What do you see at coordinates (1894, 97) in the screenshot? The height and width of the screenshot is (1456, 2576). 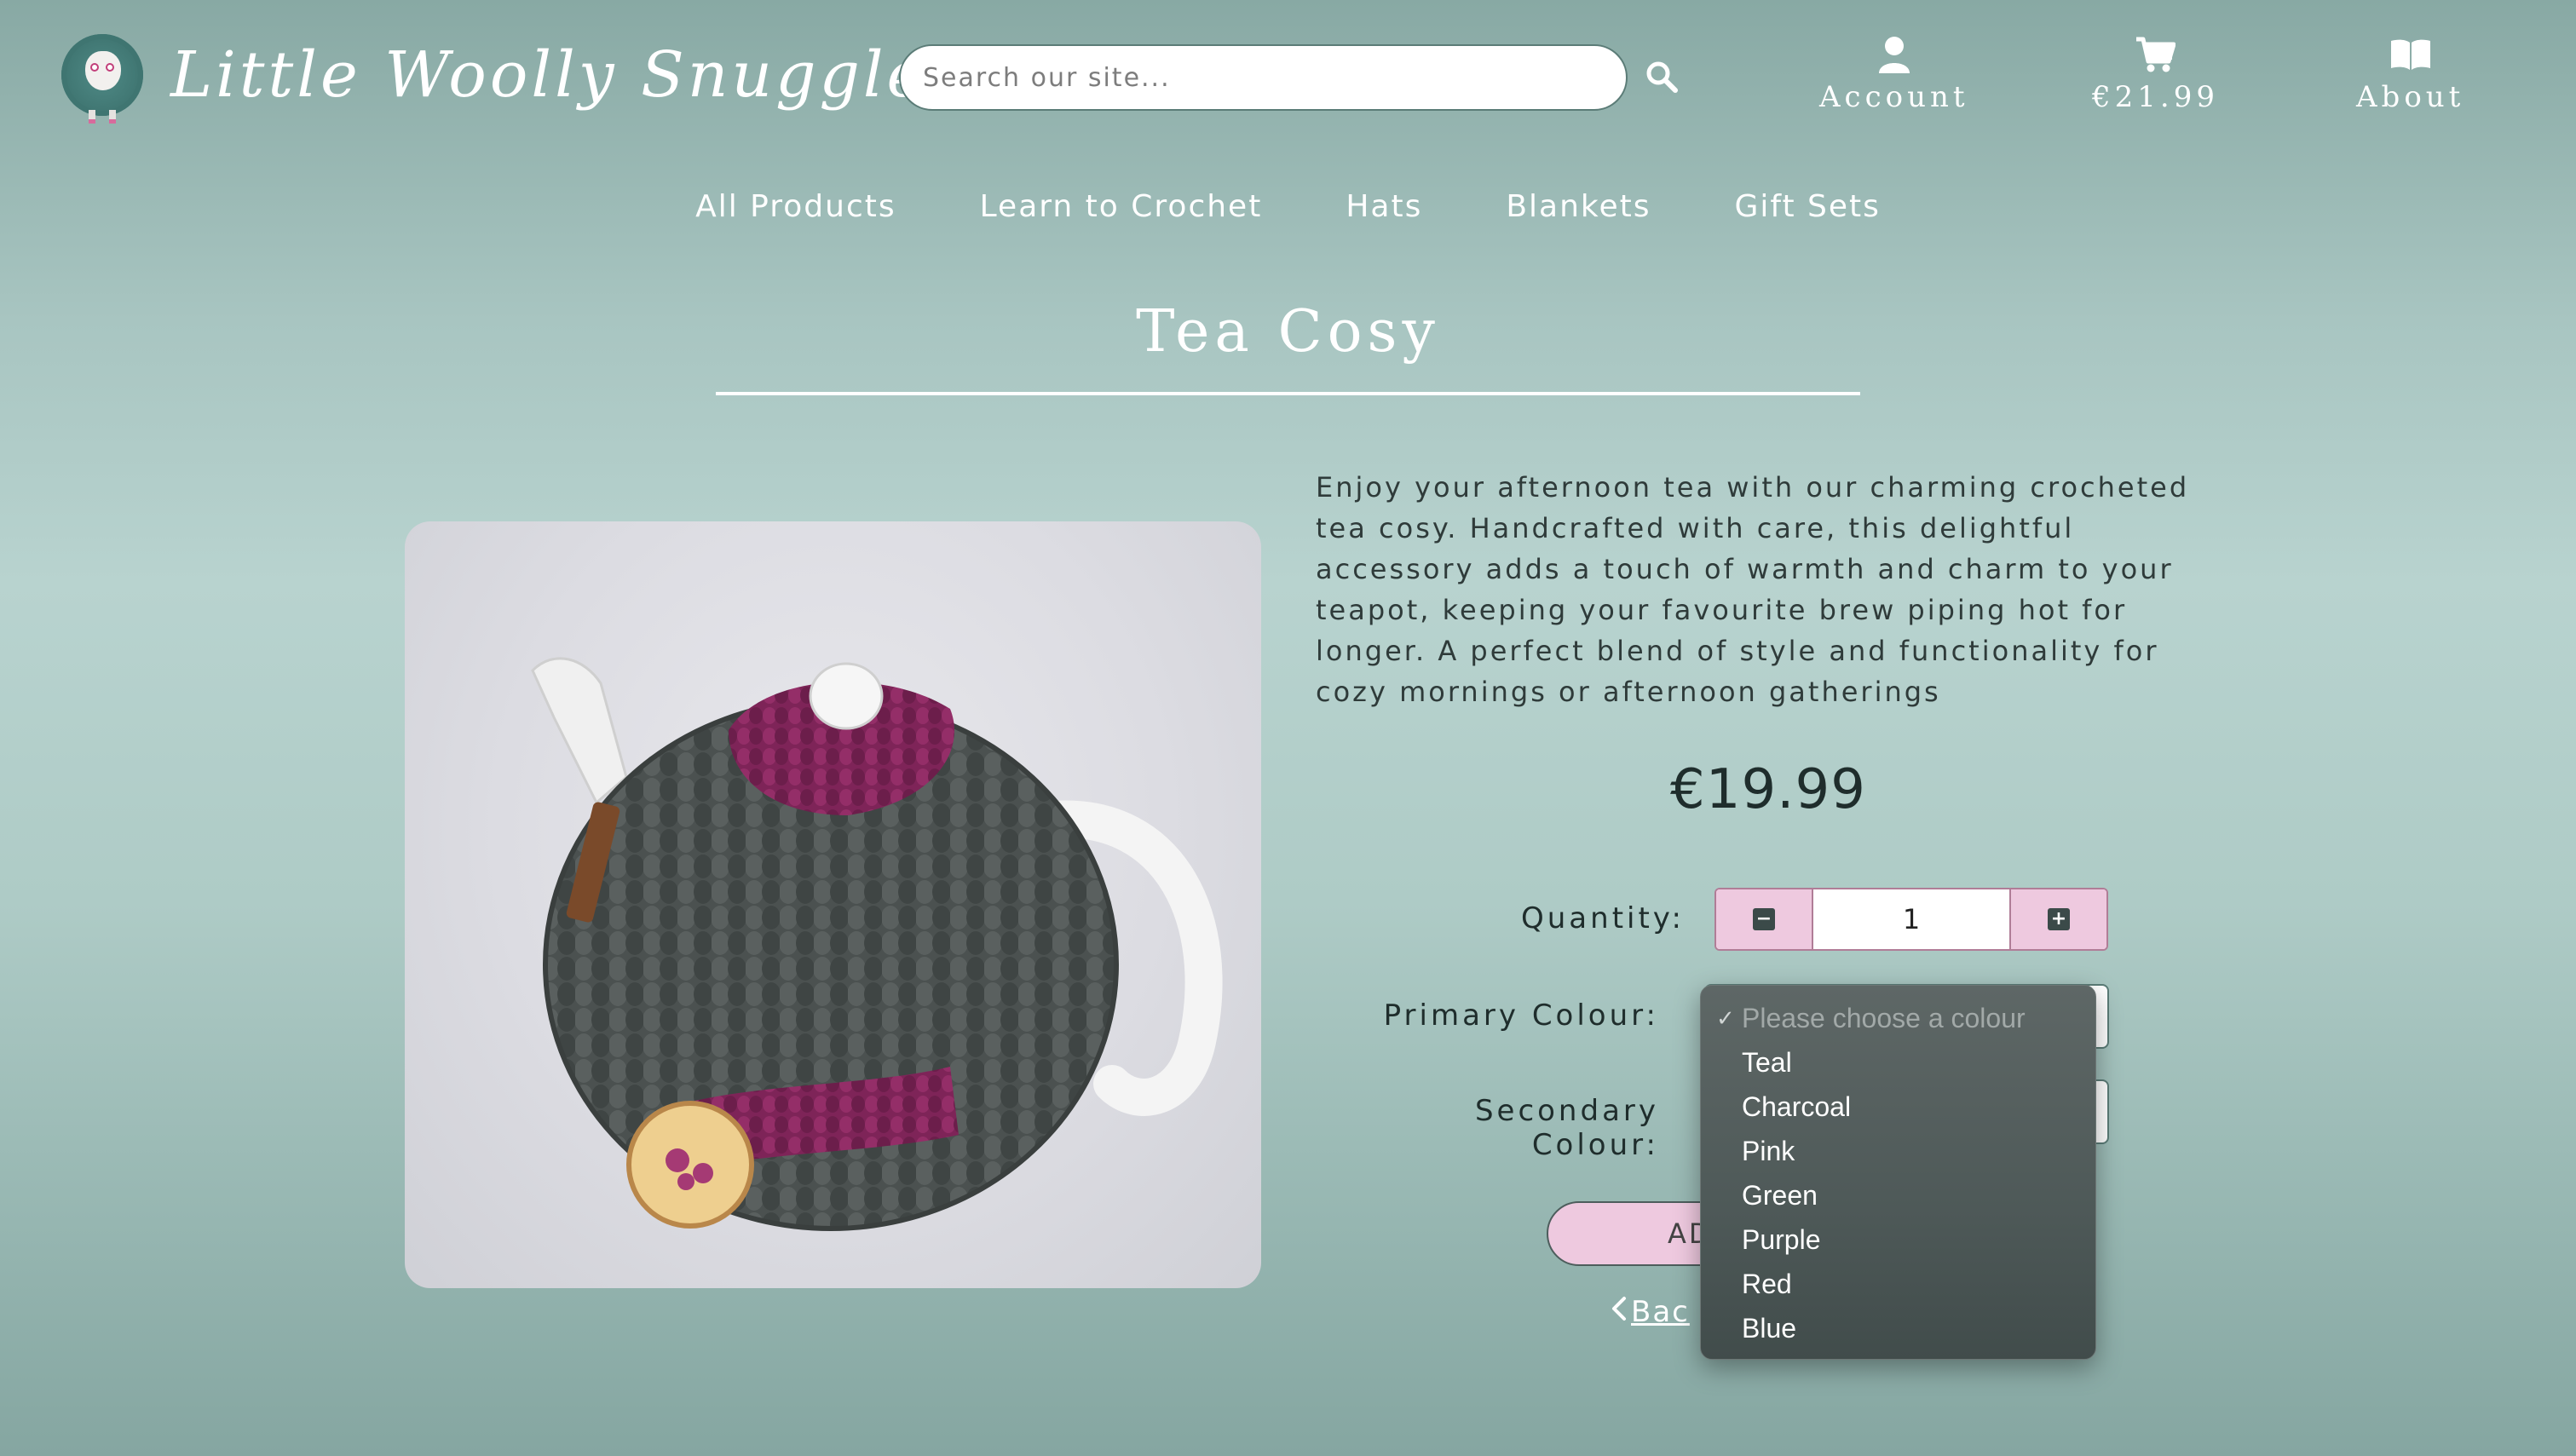 I see `account-label: Account` at bounding box center [1894, 97].